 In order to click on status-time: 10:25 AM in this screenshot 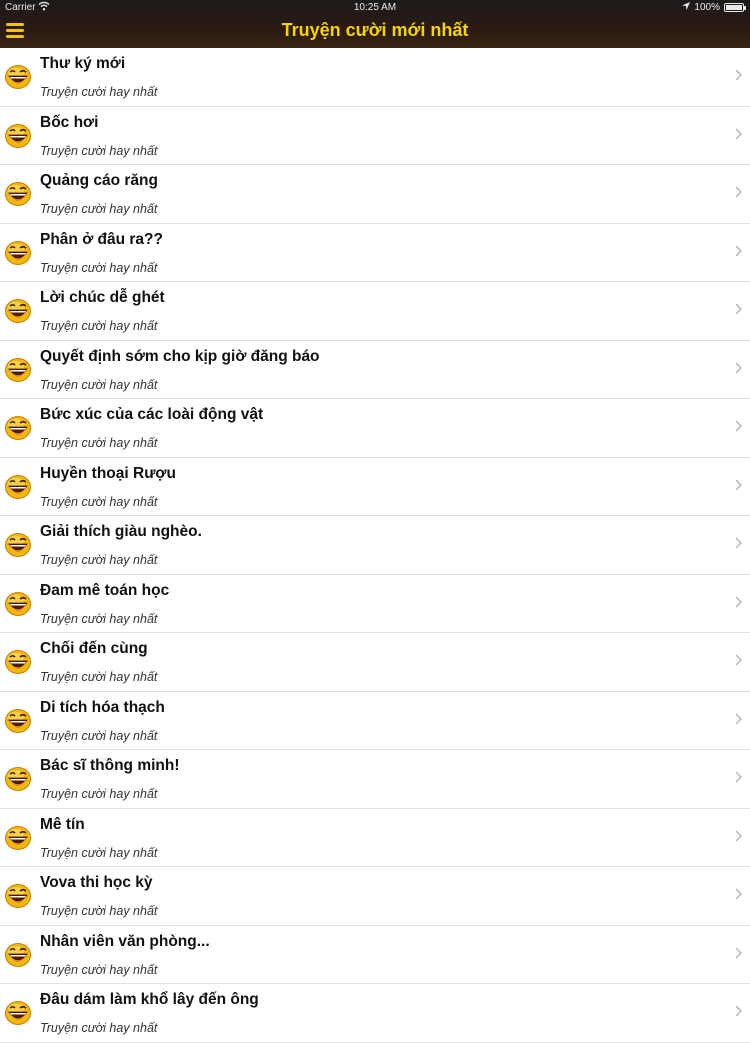, I will do `click(375, 7)`.